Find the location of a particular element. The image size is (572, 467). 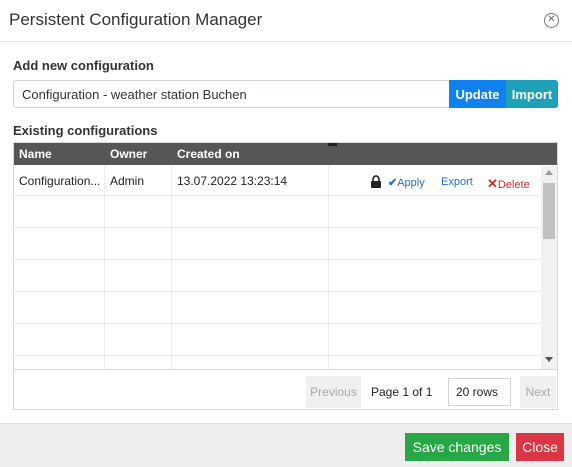

apply-link: ✔Apply is located at coordinates (406, 182).